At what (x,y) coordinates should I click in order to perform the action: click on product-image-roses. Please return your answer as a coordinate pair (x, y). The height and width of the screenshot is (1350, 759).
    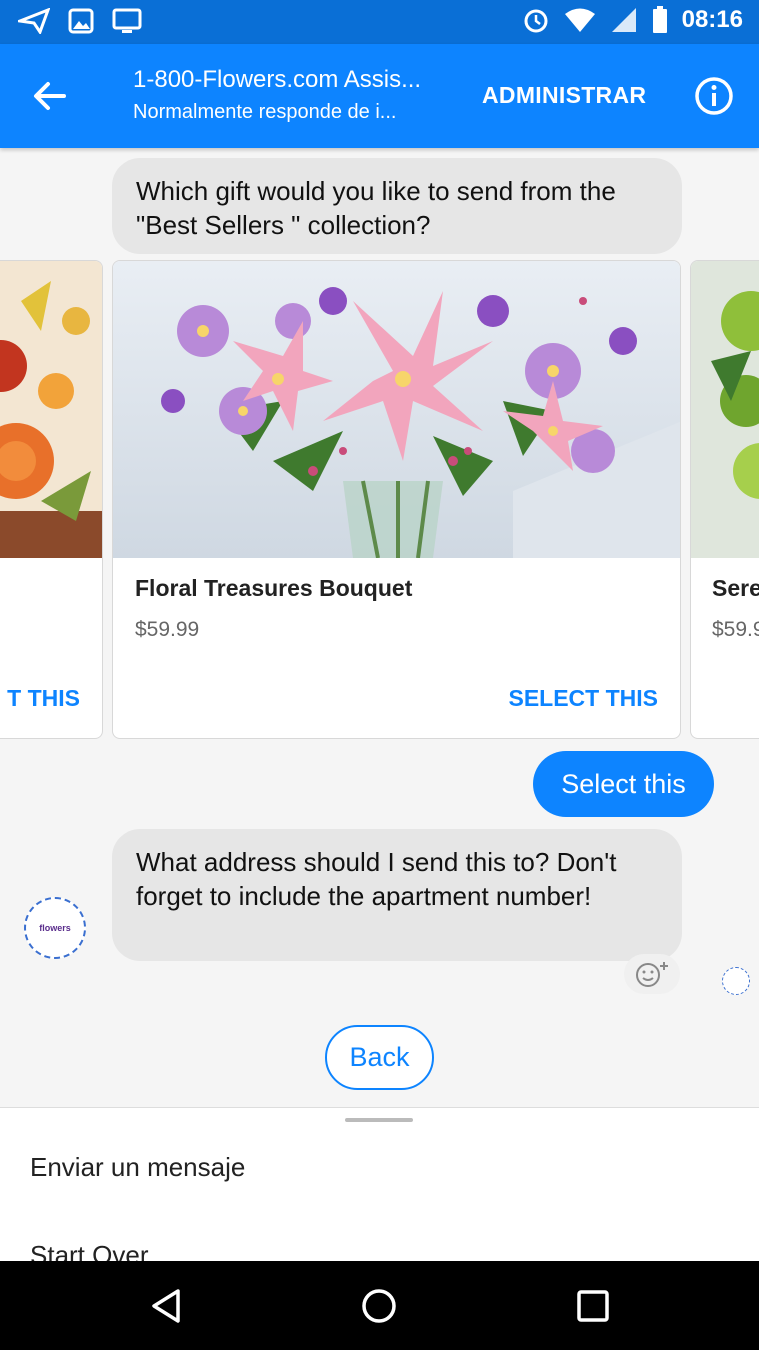
    Looking at the image, I should click on (51, 409).